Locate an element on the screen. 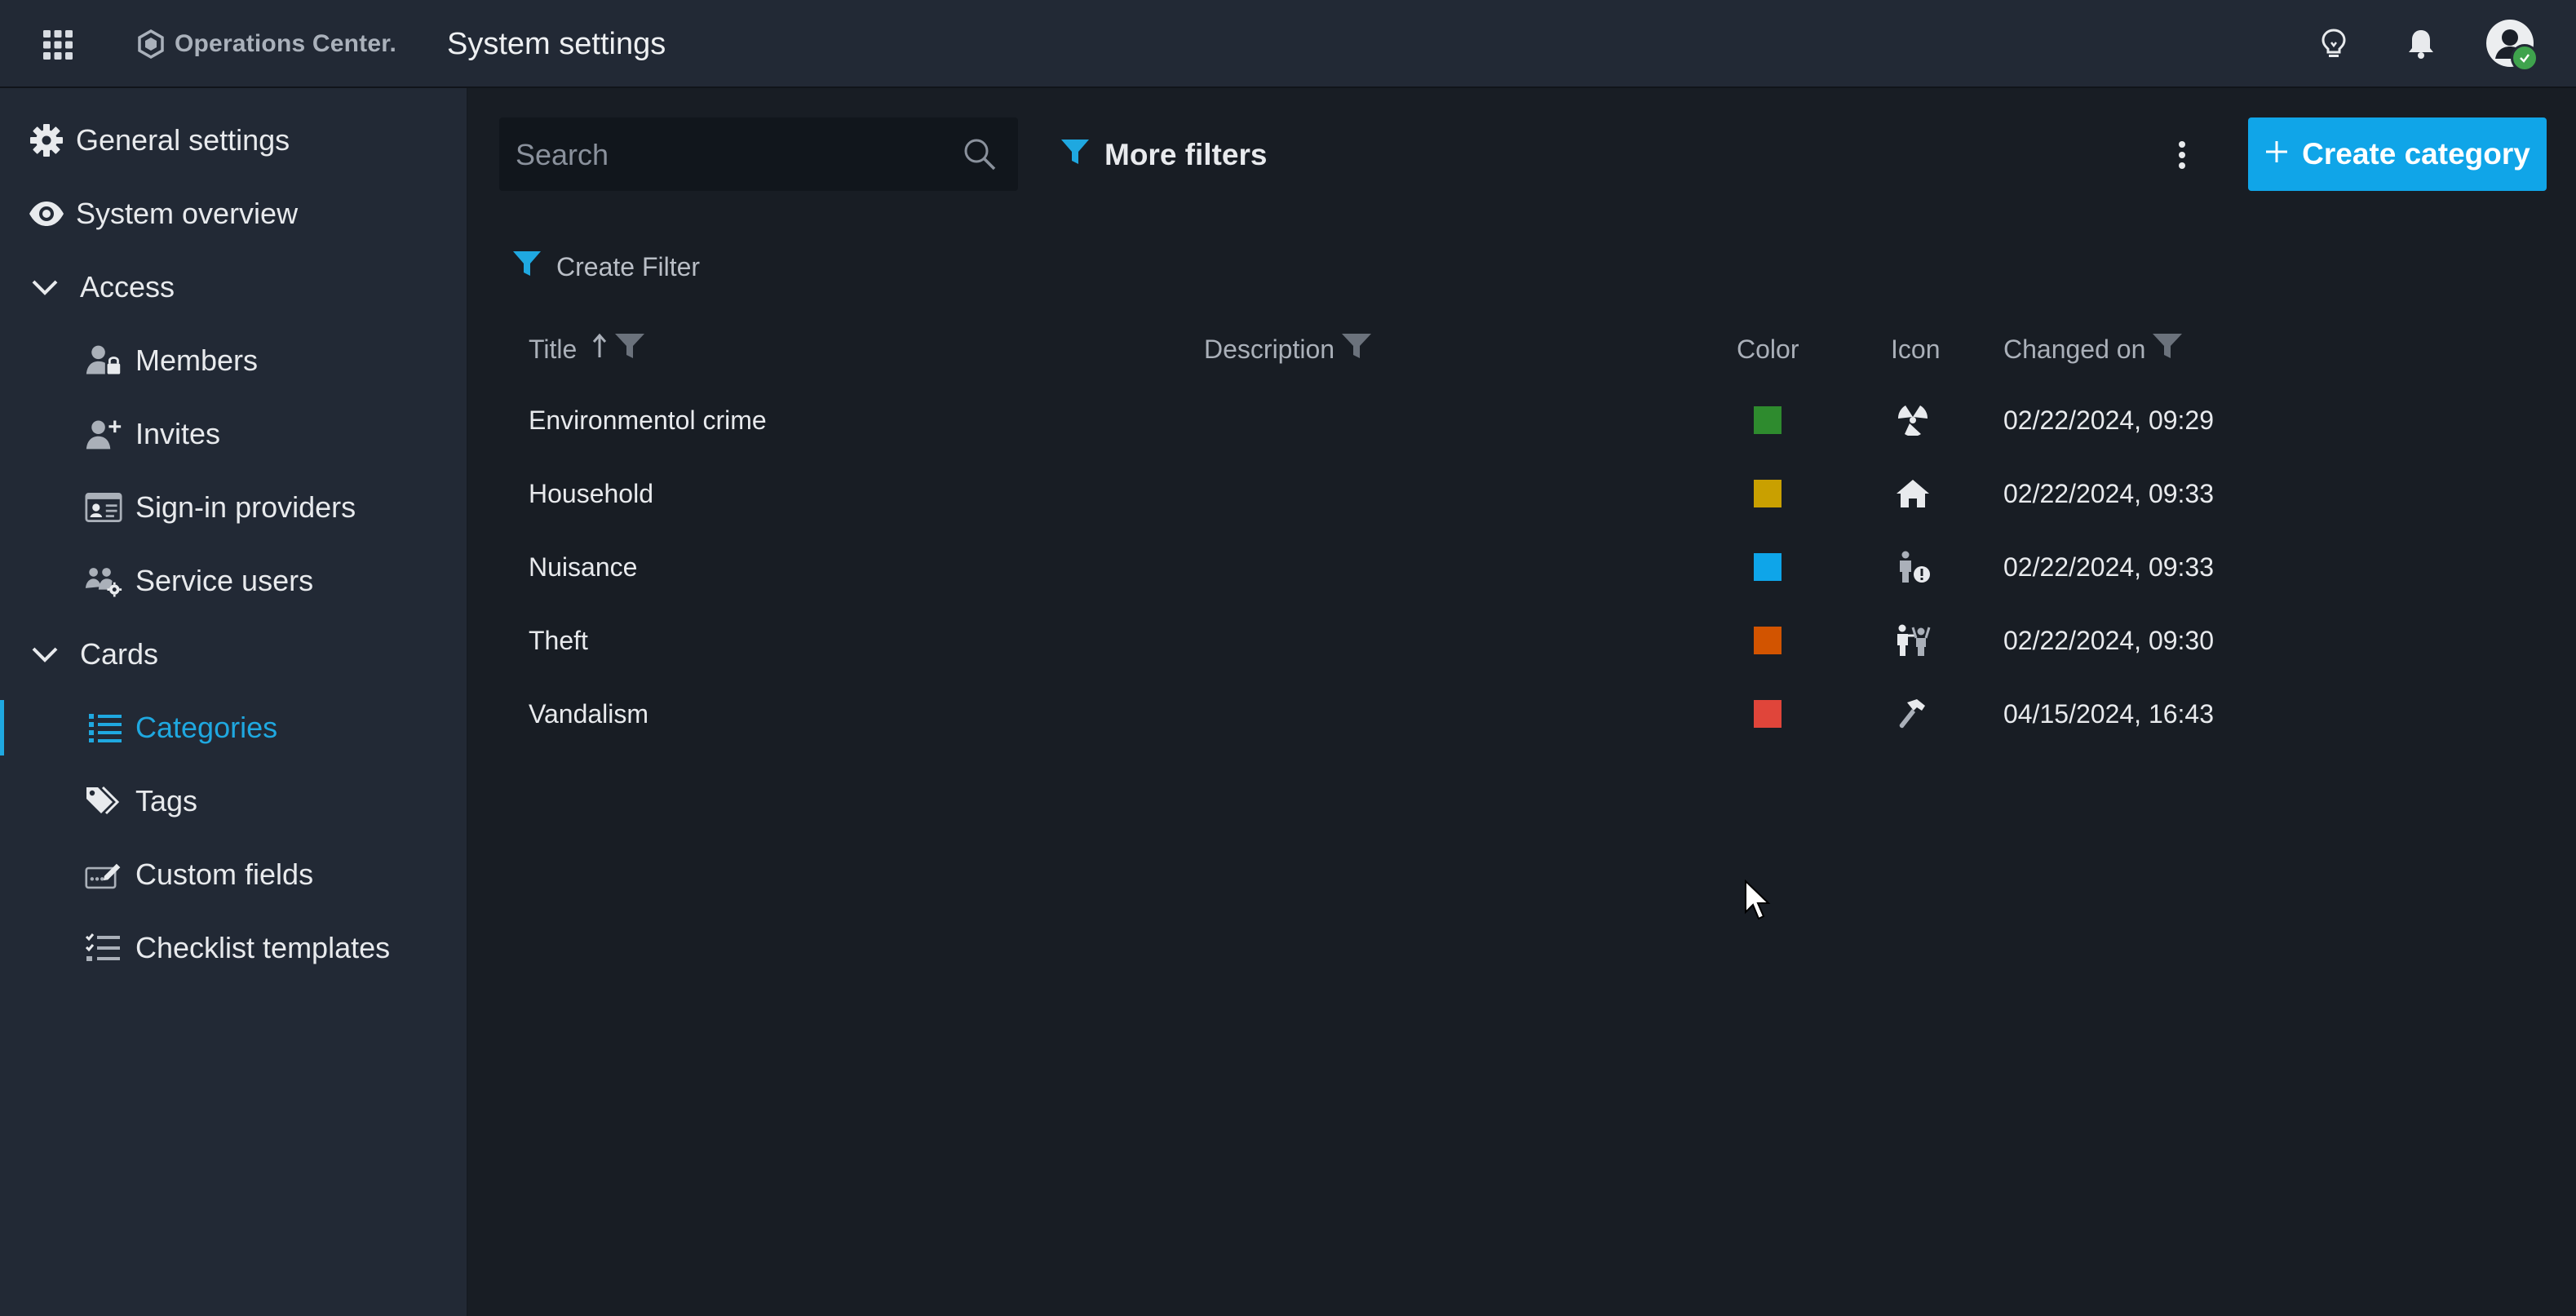 Image resolution: width=2576 pixels, height=1316 pixels. row-title: Vandalism is located at coordinates (589, 713).